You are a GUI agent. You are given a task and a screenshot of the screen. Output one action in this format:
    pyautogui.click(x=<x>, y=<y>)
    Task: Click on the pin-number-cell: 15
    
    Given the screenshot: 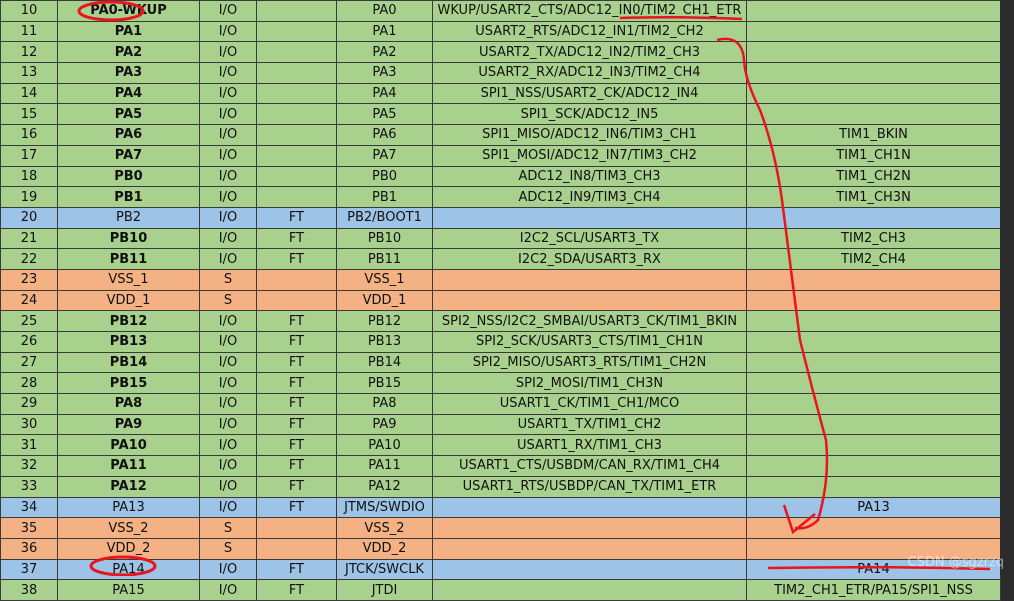 What is the action you would take?
    pyautogui.click(x=29, y=114)
    